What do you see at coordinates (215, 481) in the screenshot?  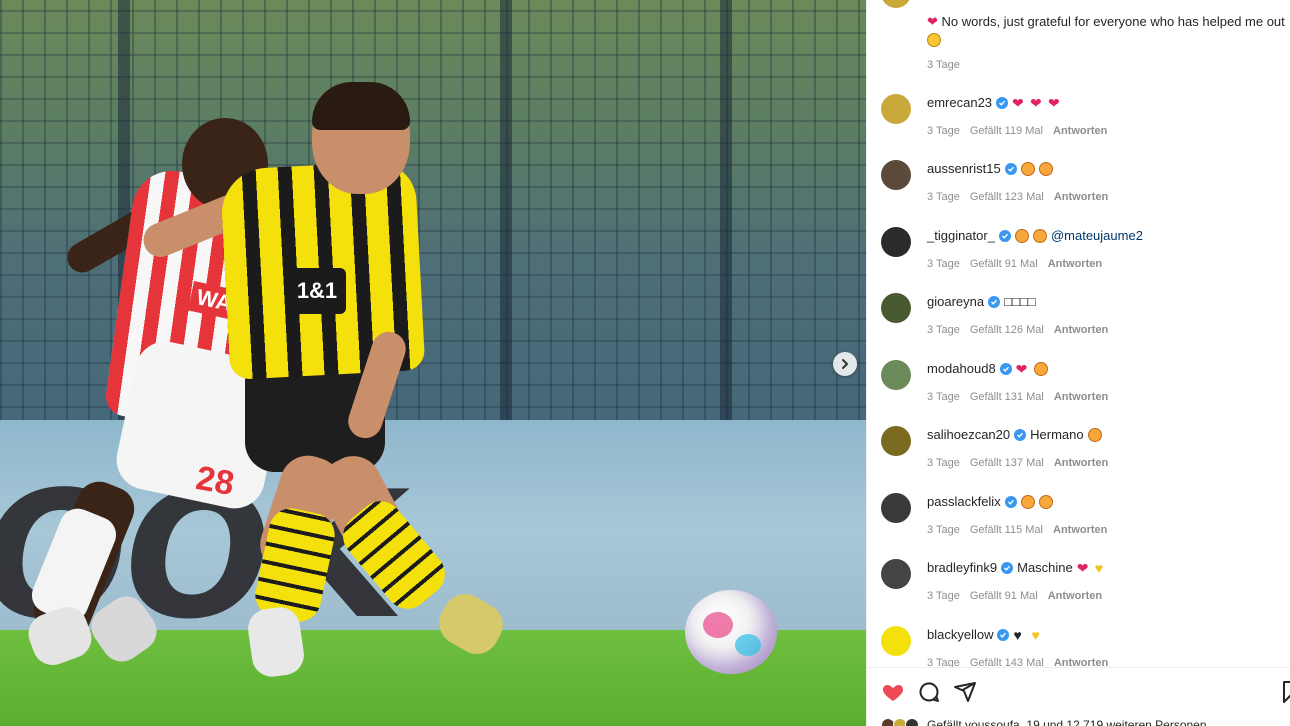 I see `opponent-number: 28` at bounding box center [215, 481].